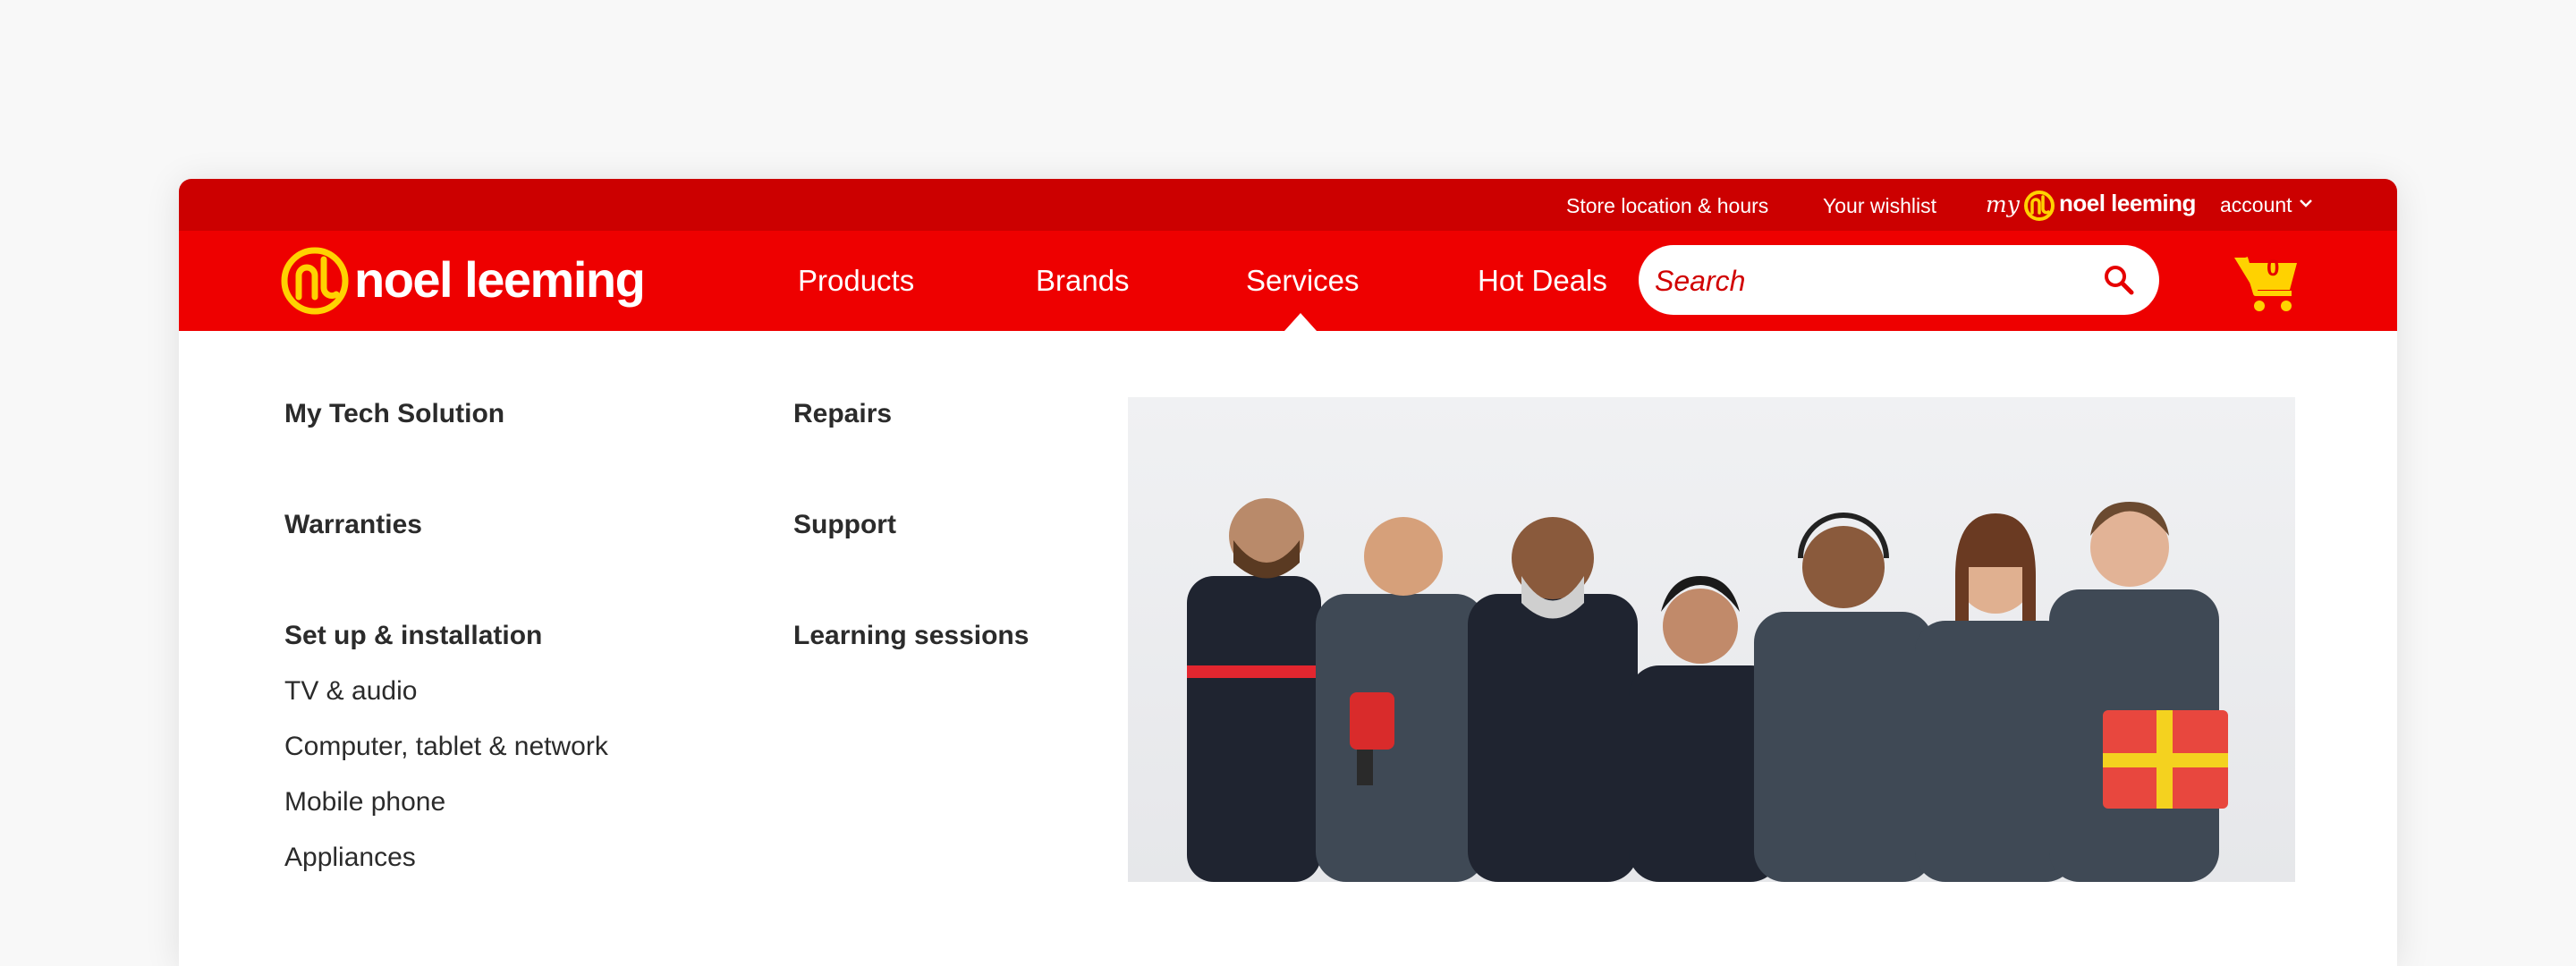  Describe the element at coordinates (350, 858) in the screenshot. I see `menu-appliances: Appliances` at that location.